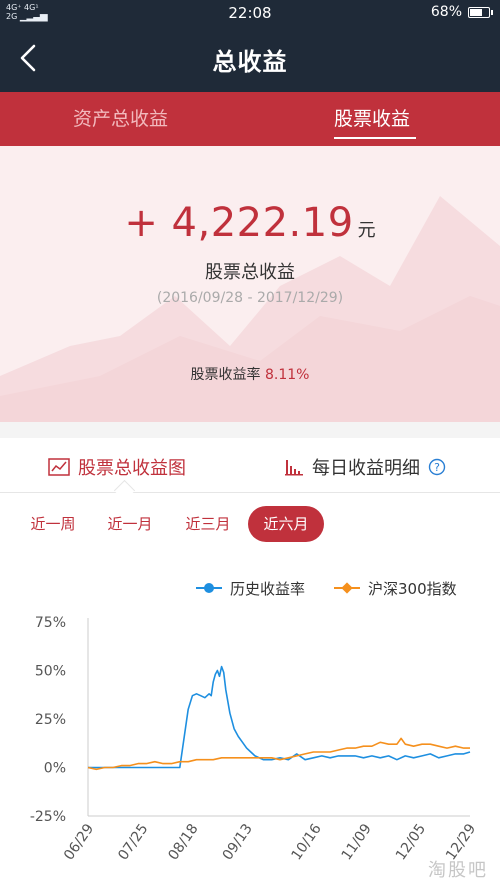 This screenshot has height=888, width=500. I want to click on tab-daily-income-detail: 每日收益明细 ?, so click(365, 467).